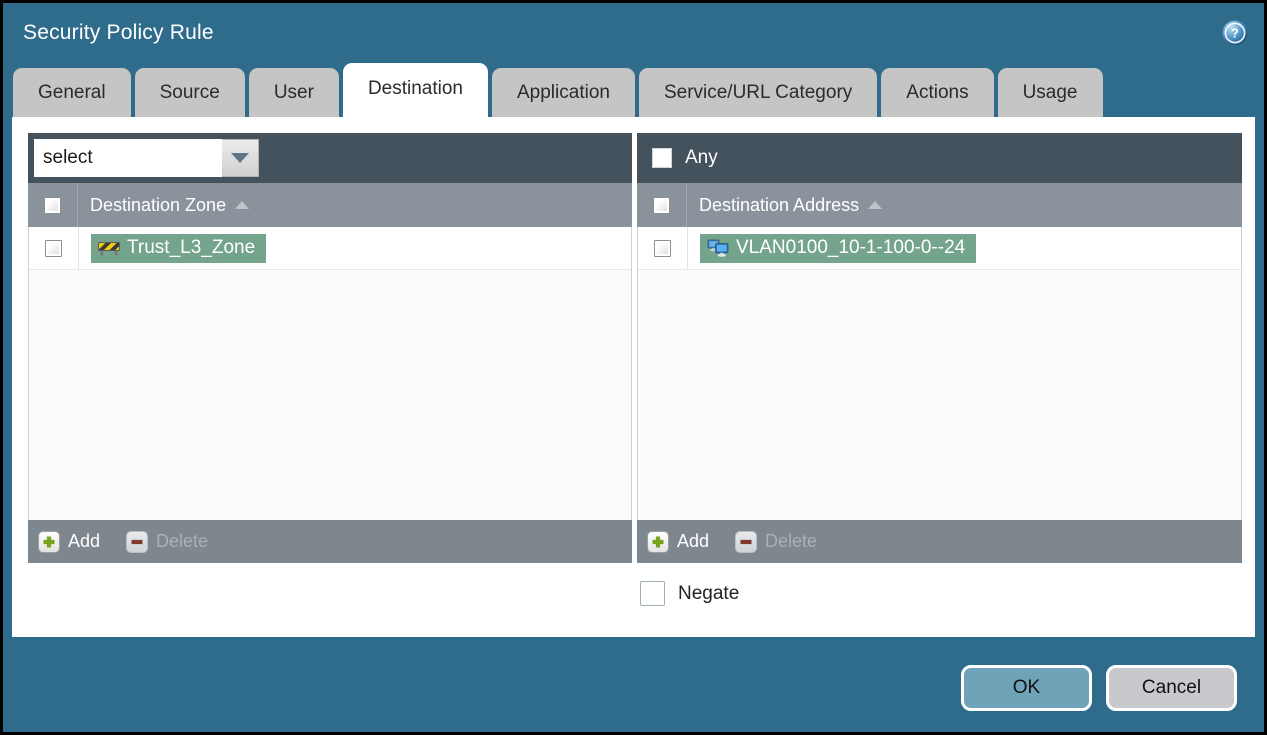  I want to click on help-icon: ?, so click(1235, 33).